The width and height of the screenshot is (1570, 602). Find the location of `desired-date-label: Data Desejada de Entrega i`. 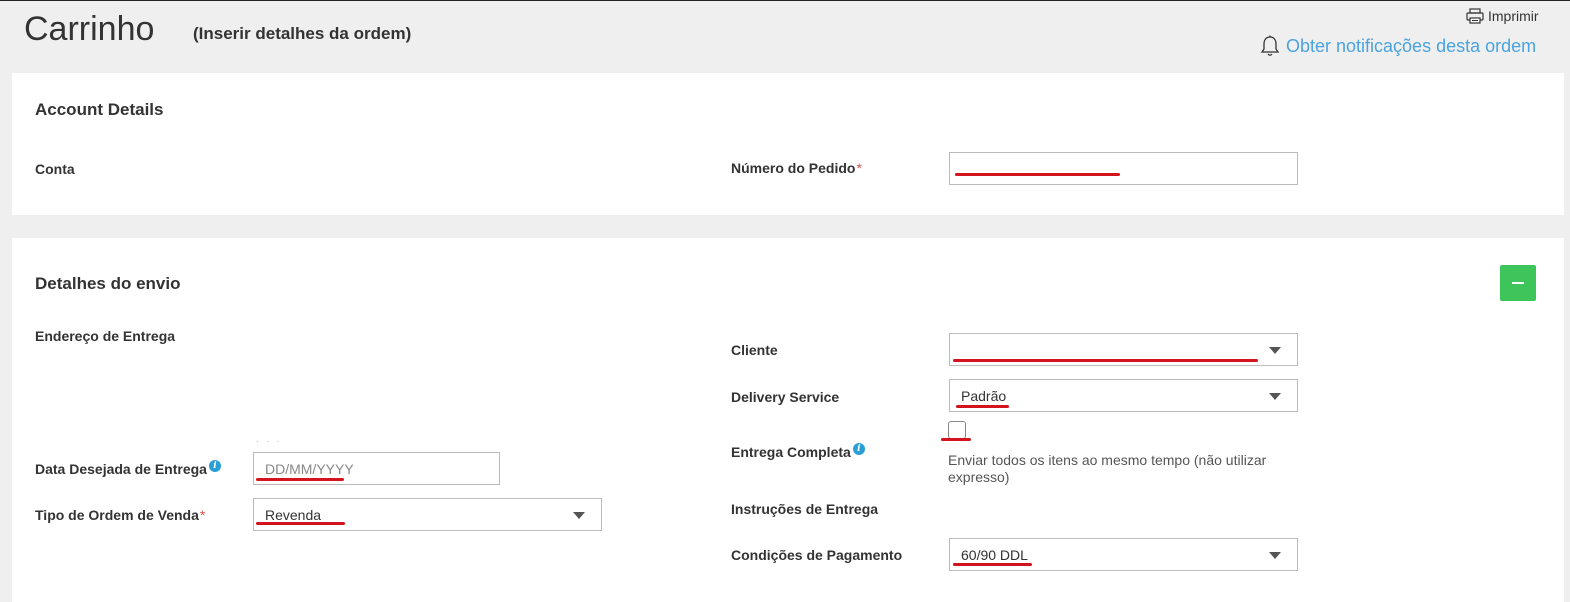

desired-date-label: Data Desejada de Entrega i is located at coordinates (128, 468).